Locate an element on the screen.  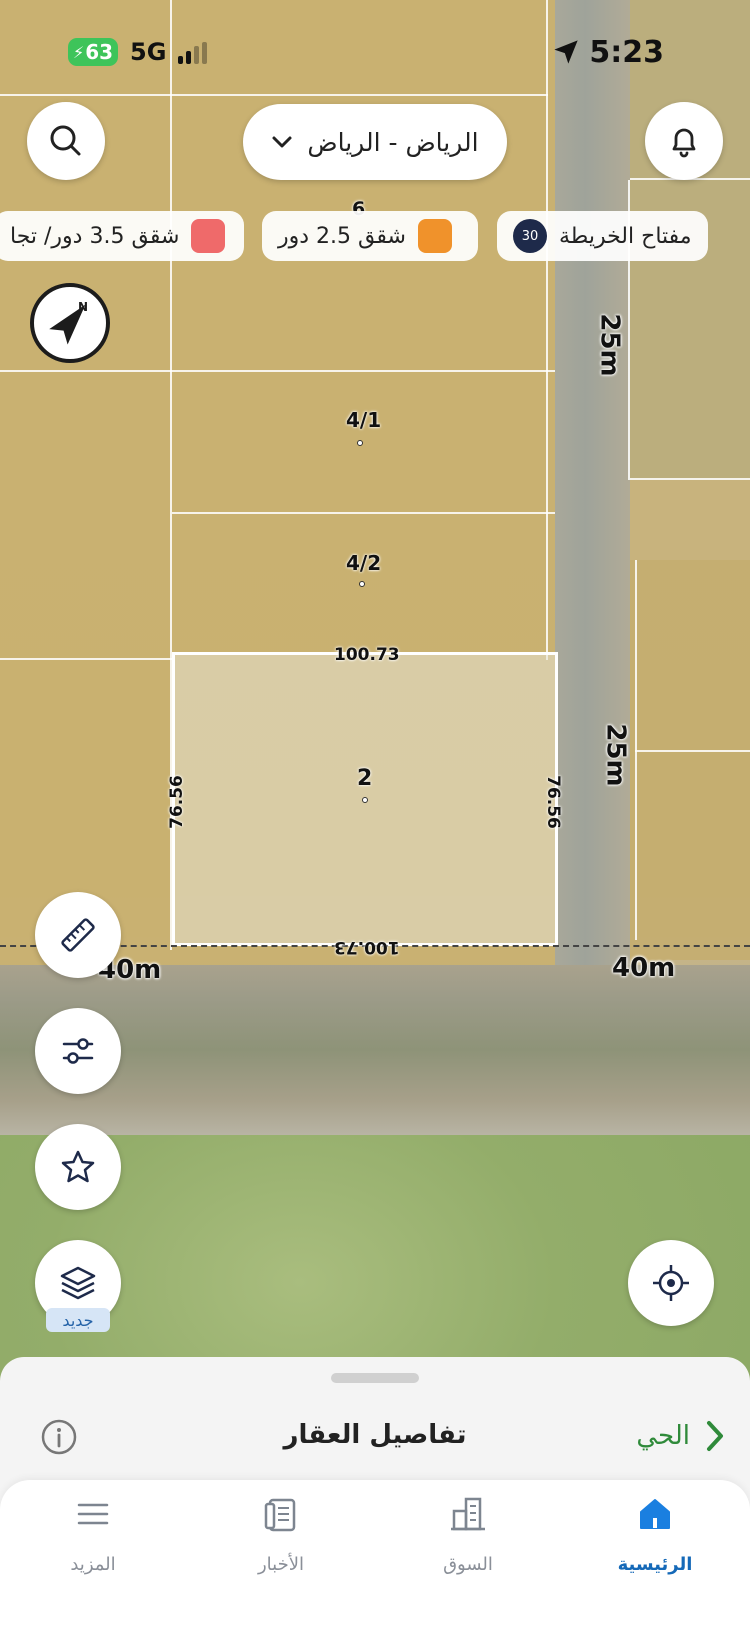
signal-icon is located at coordinates (192, 53).